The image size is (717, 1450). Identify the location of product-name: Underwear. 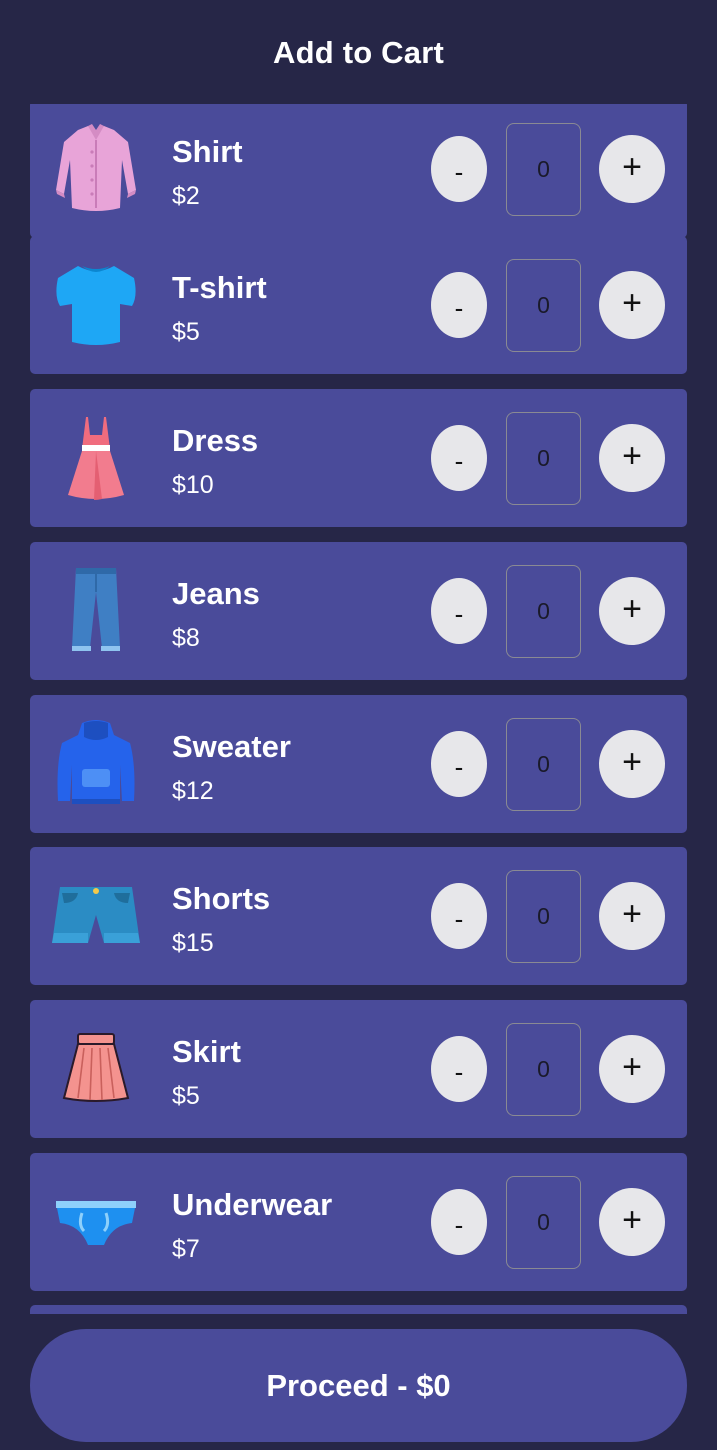
(252, 1204).